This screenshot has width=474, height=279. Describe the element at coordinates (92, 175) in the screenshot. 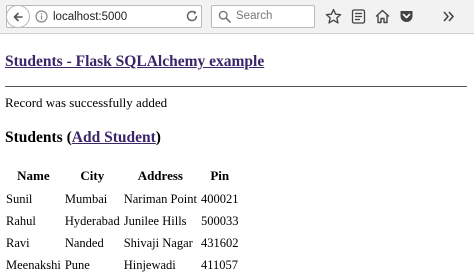

I see `column-header: City` at that location.